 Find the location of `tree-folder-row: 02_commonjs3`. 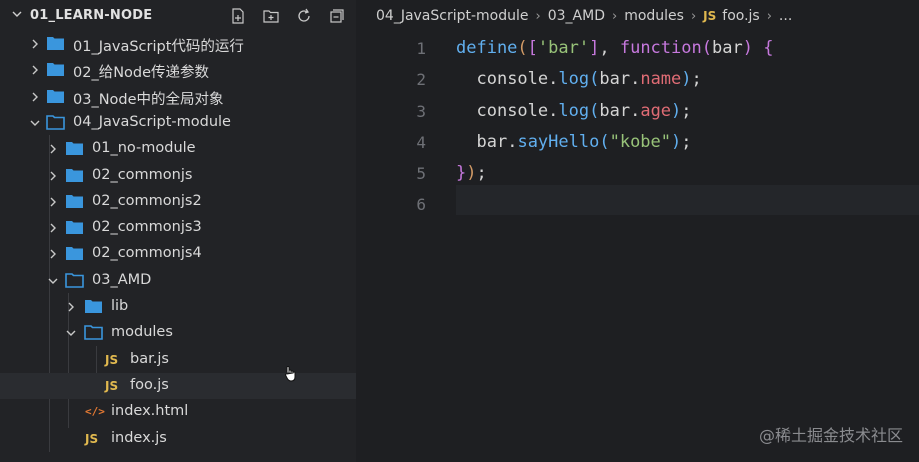

tree-folder-row: 02_commonjs3 is located at coordinates (178, 228).